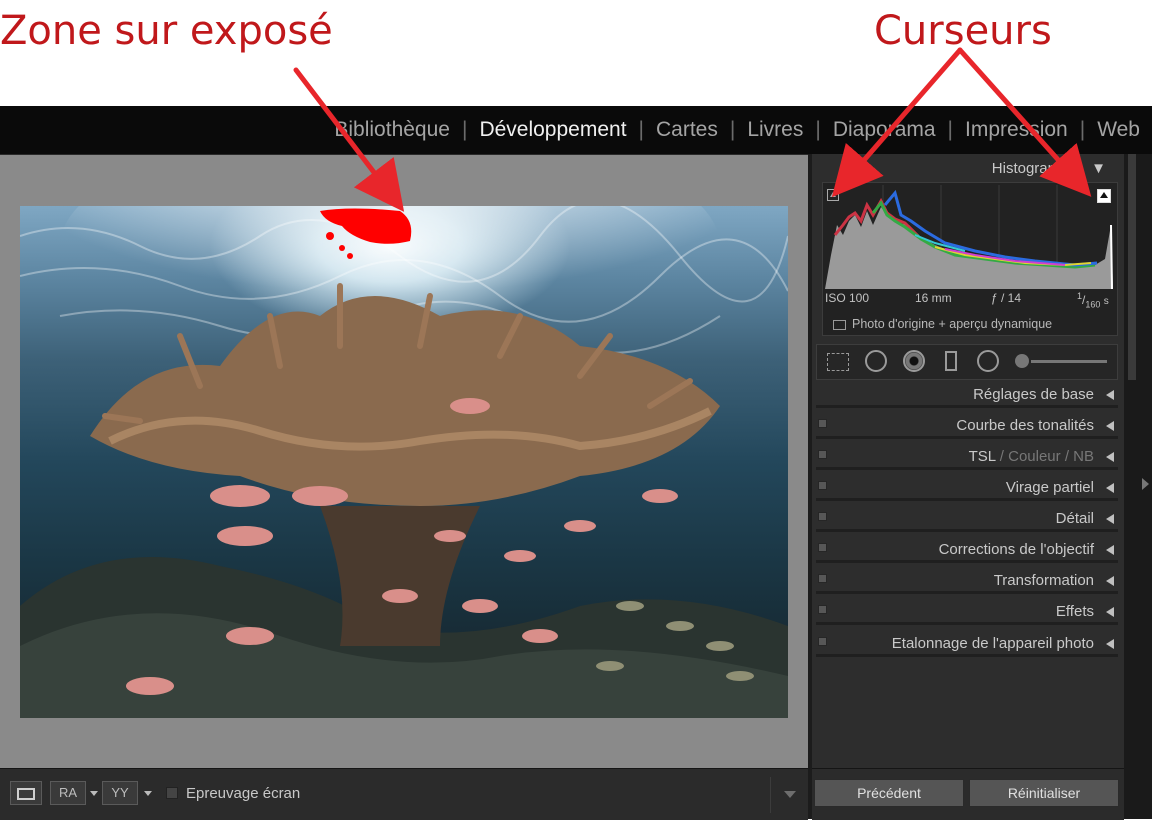 The width and height of the screenshot is (1152, 820). What do you see at coordinates (876, 361) in the screenshot?
I see `spot-removal-icon` at bounding box center [876, 361].